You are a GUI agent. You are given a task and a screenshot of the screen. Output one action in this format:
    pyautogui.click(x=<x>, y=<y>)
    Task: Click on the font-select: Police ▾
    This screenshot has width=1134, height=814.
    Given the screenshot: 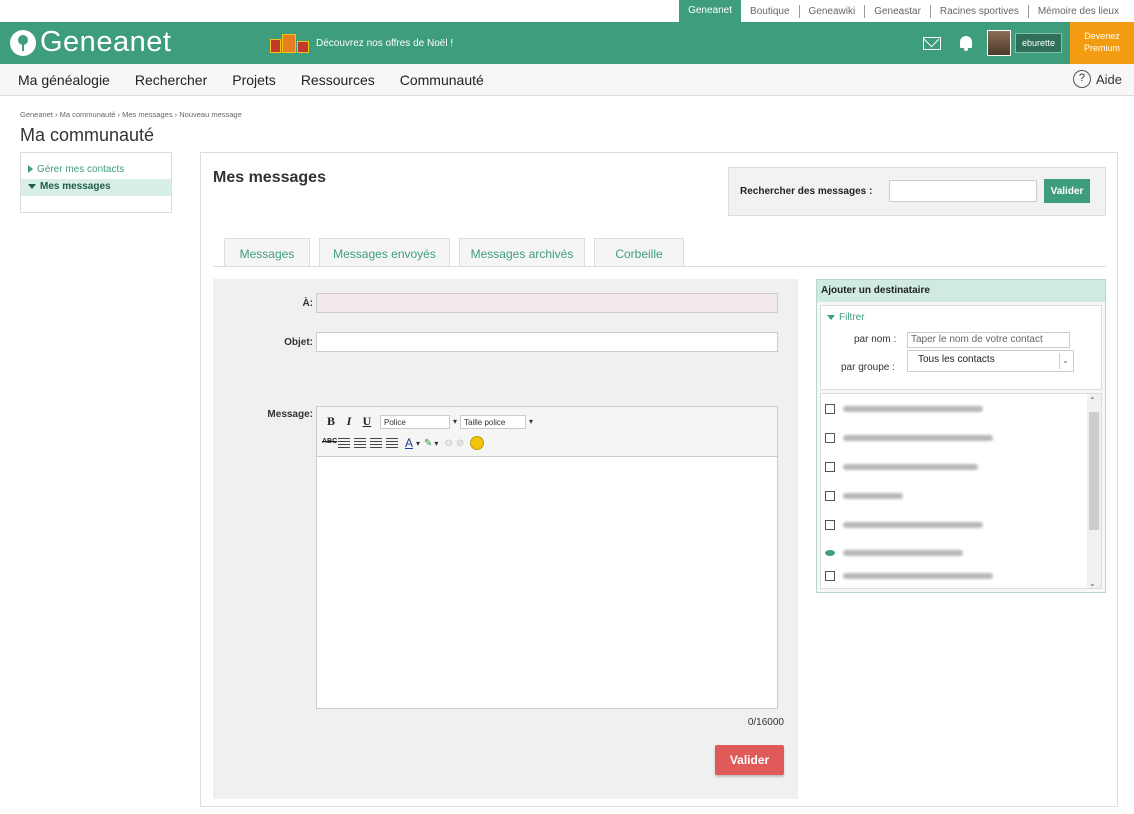 What is the action you would take?
    pyautogui.click(x=418, y=421)
    